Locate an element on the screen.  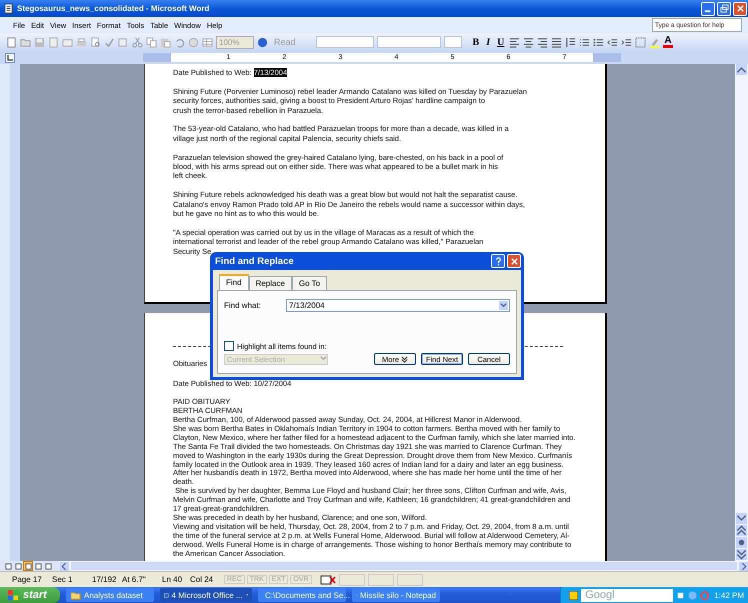
browse-object-icon is located at coordinates (741, 542).